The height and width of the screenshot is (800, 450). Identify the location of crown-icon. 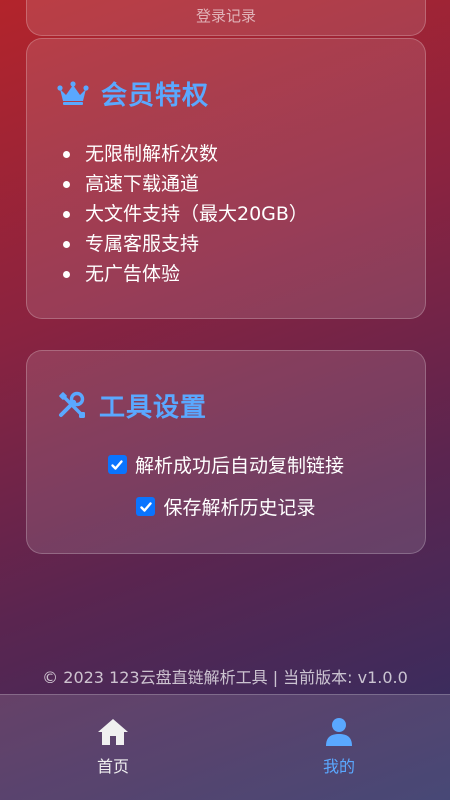
(73, 93).